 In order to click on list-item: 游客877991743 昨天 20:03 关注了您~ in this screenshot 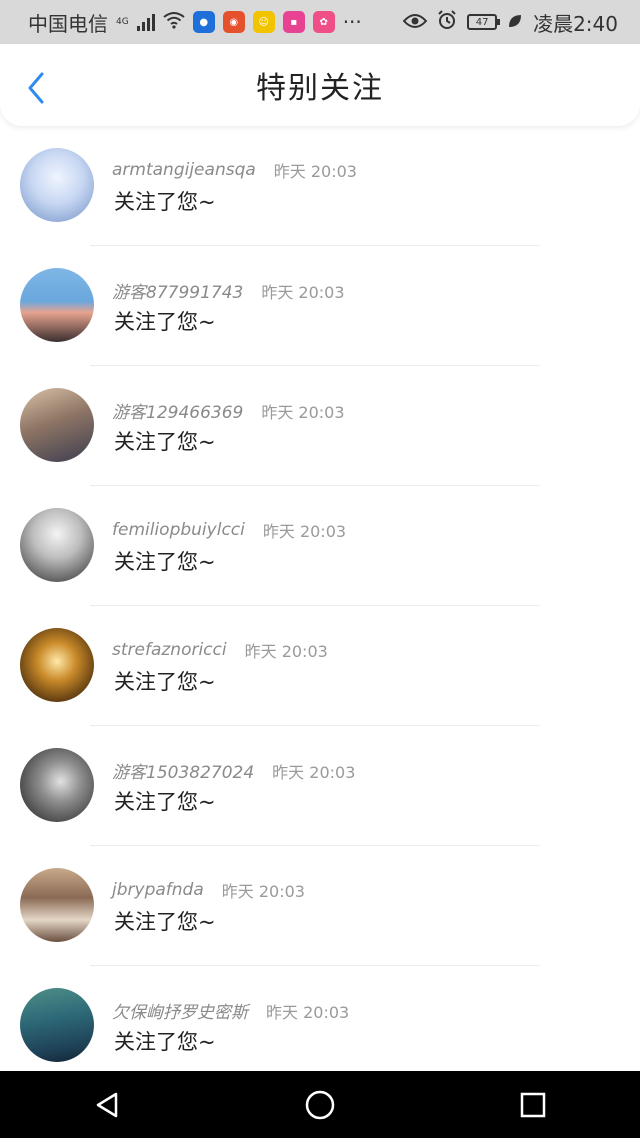, I will do `click(320, 306)`.